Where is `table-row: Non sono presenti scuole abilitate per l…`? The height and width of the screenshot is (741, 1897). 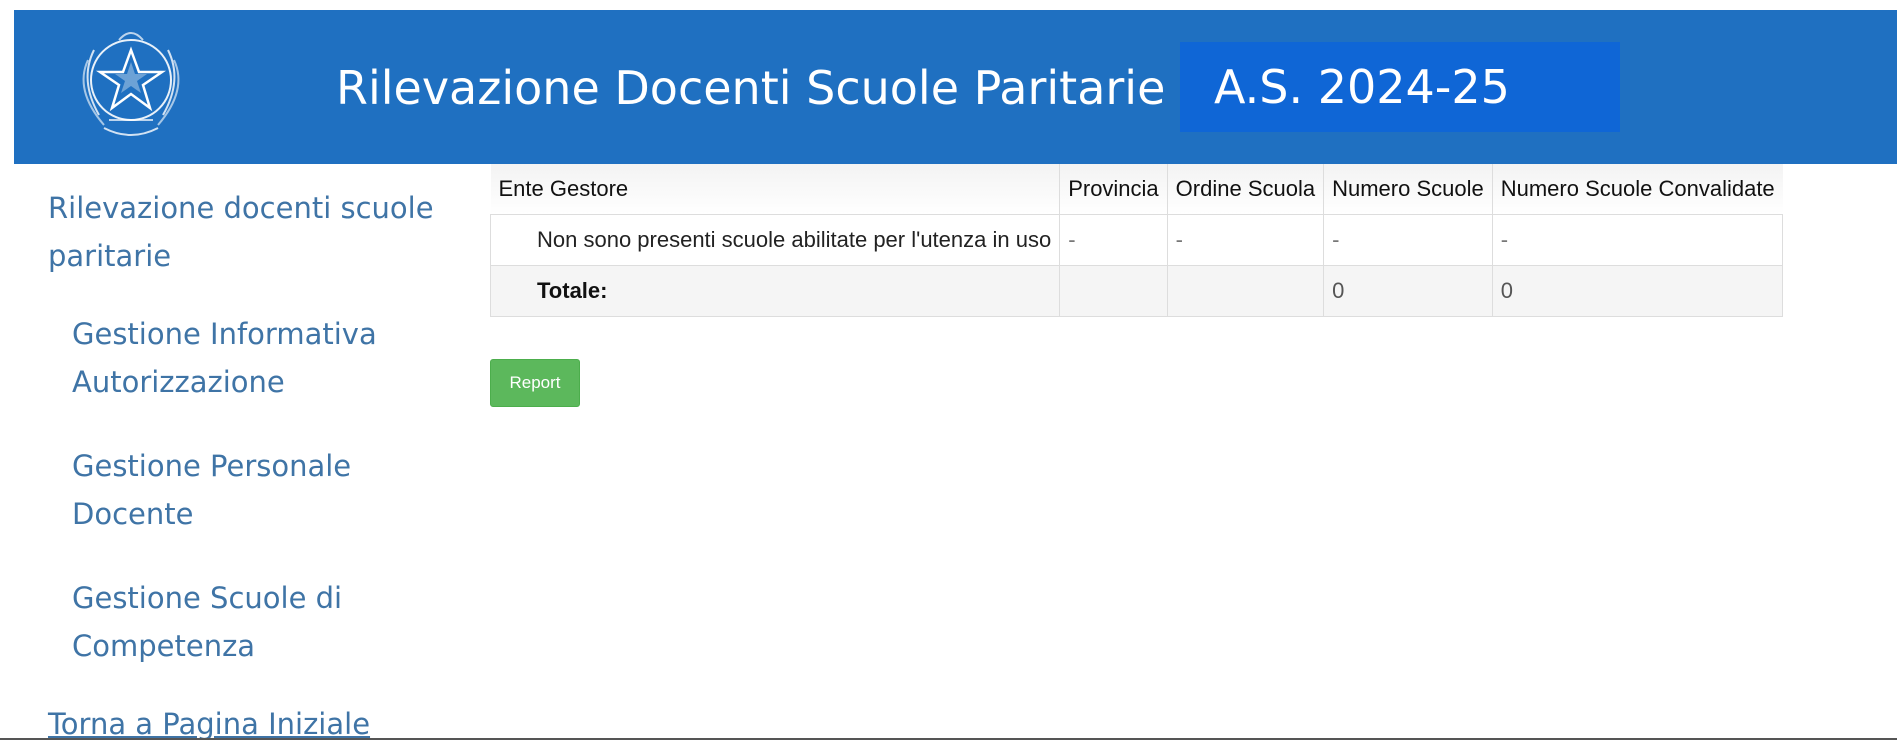 table-row: Non sono presenti scuole abilitate per l… is located at coordinates (1136, 240).